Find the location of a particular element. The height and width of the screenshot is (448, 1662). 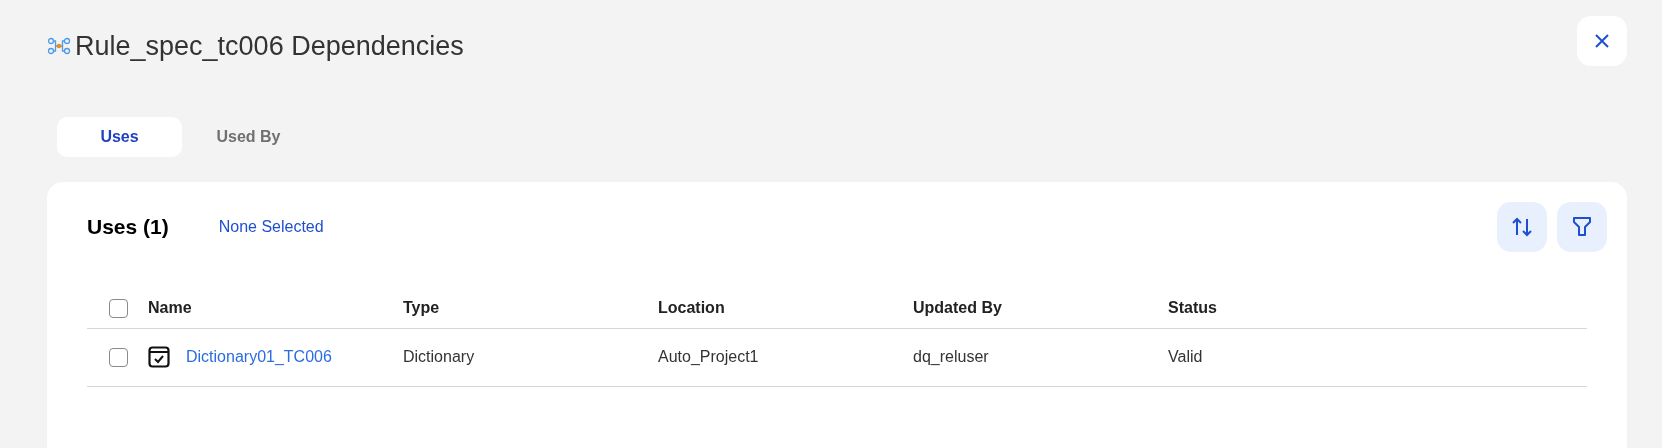

column-header: Name is located at coordinates (170, 308).